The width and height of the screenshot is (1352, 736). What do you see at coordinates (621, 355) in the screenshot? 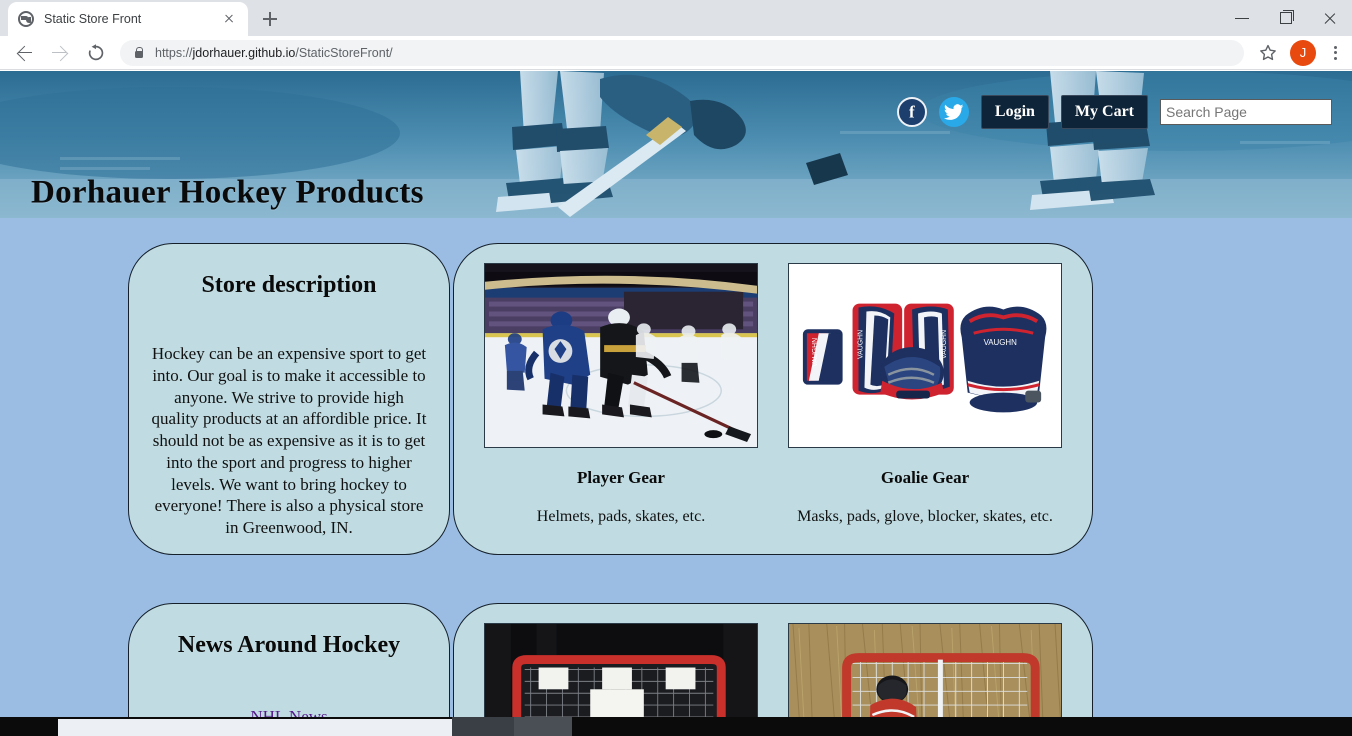
I see `hockey-players-game-photo` at bounding box center [621, 355].